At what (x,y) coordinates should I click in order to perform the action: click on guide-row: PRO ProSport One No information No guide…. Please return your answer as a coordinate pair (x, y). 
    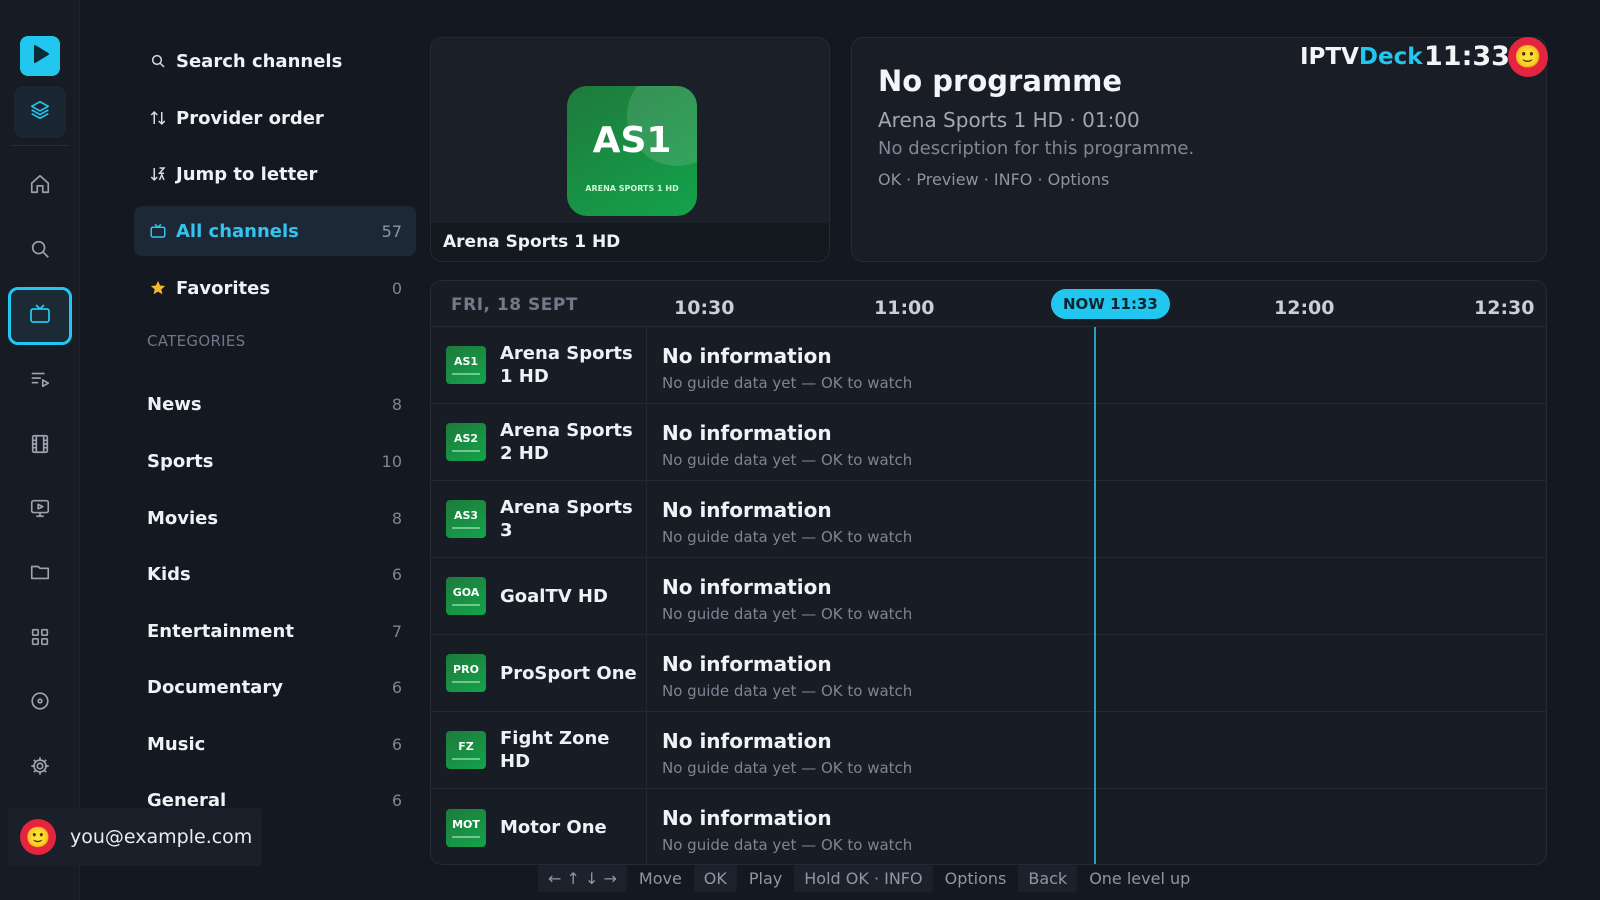
    Looking at the image, I should click on (988, 673).